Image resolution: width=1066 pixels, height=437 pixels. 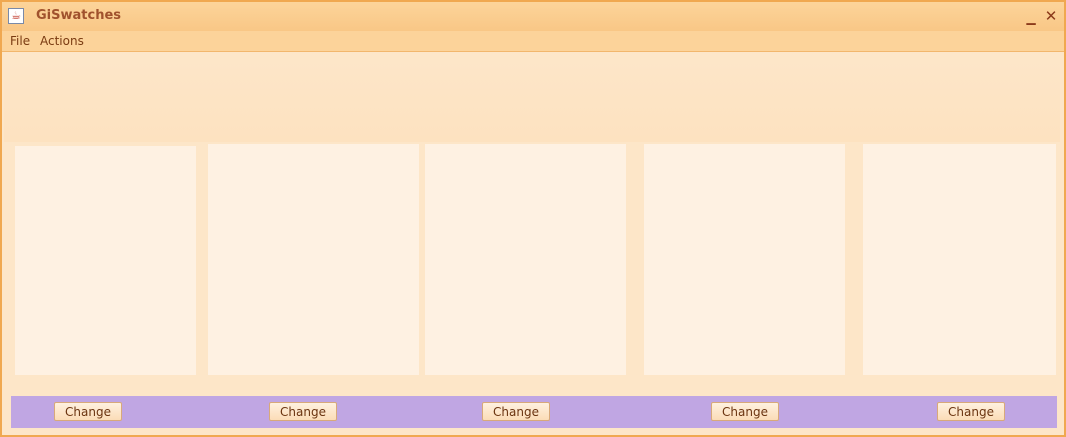 I want to click on minimize-icon: ▁, so click(x=1031, y=16).